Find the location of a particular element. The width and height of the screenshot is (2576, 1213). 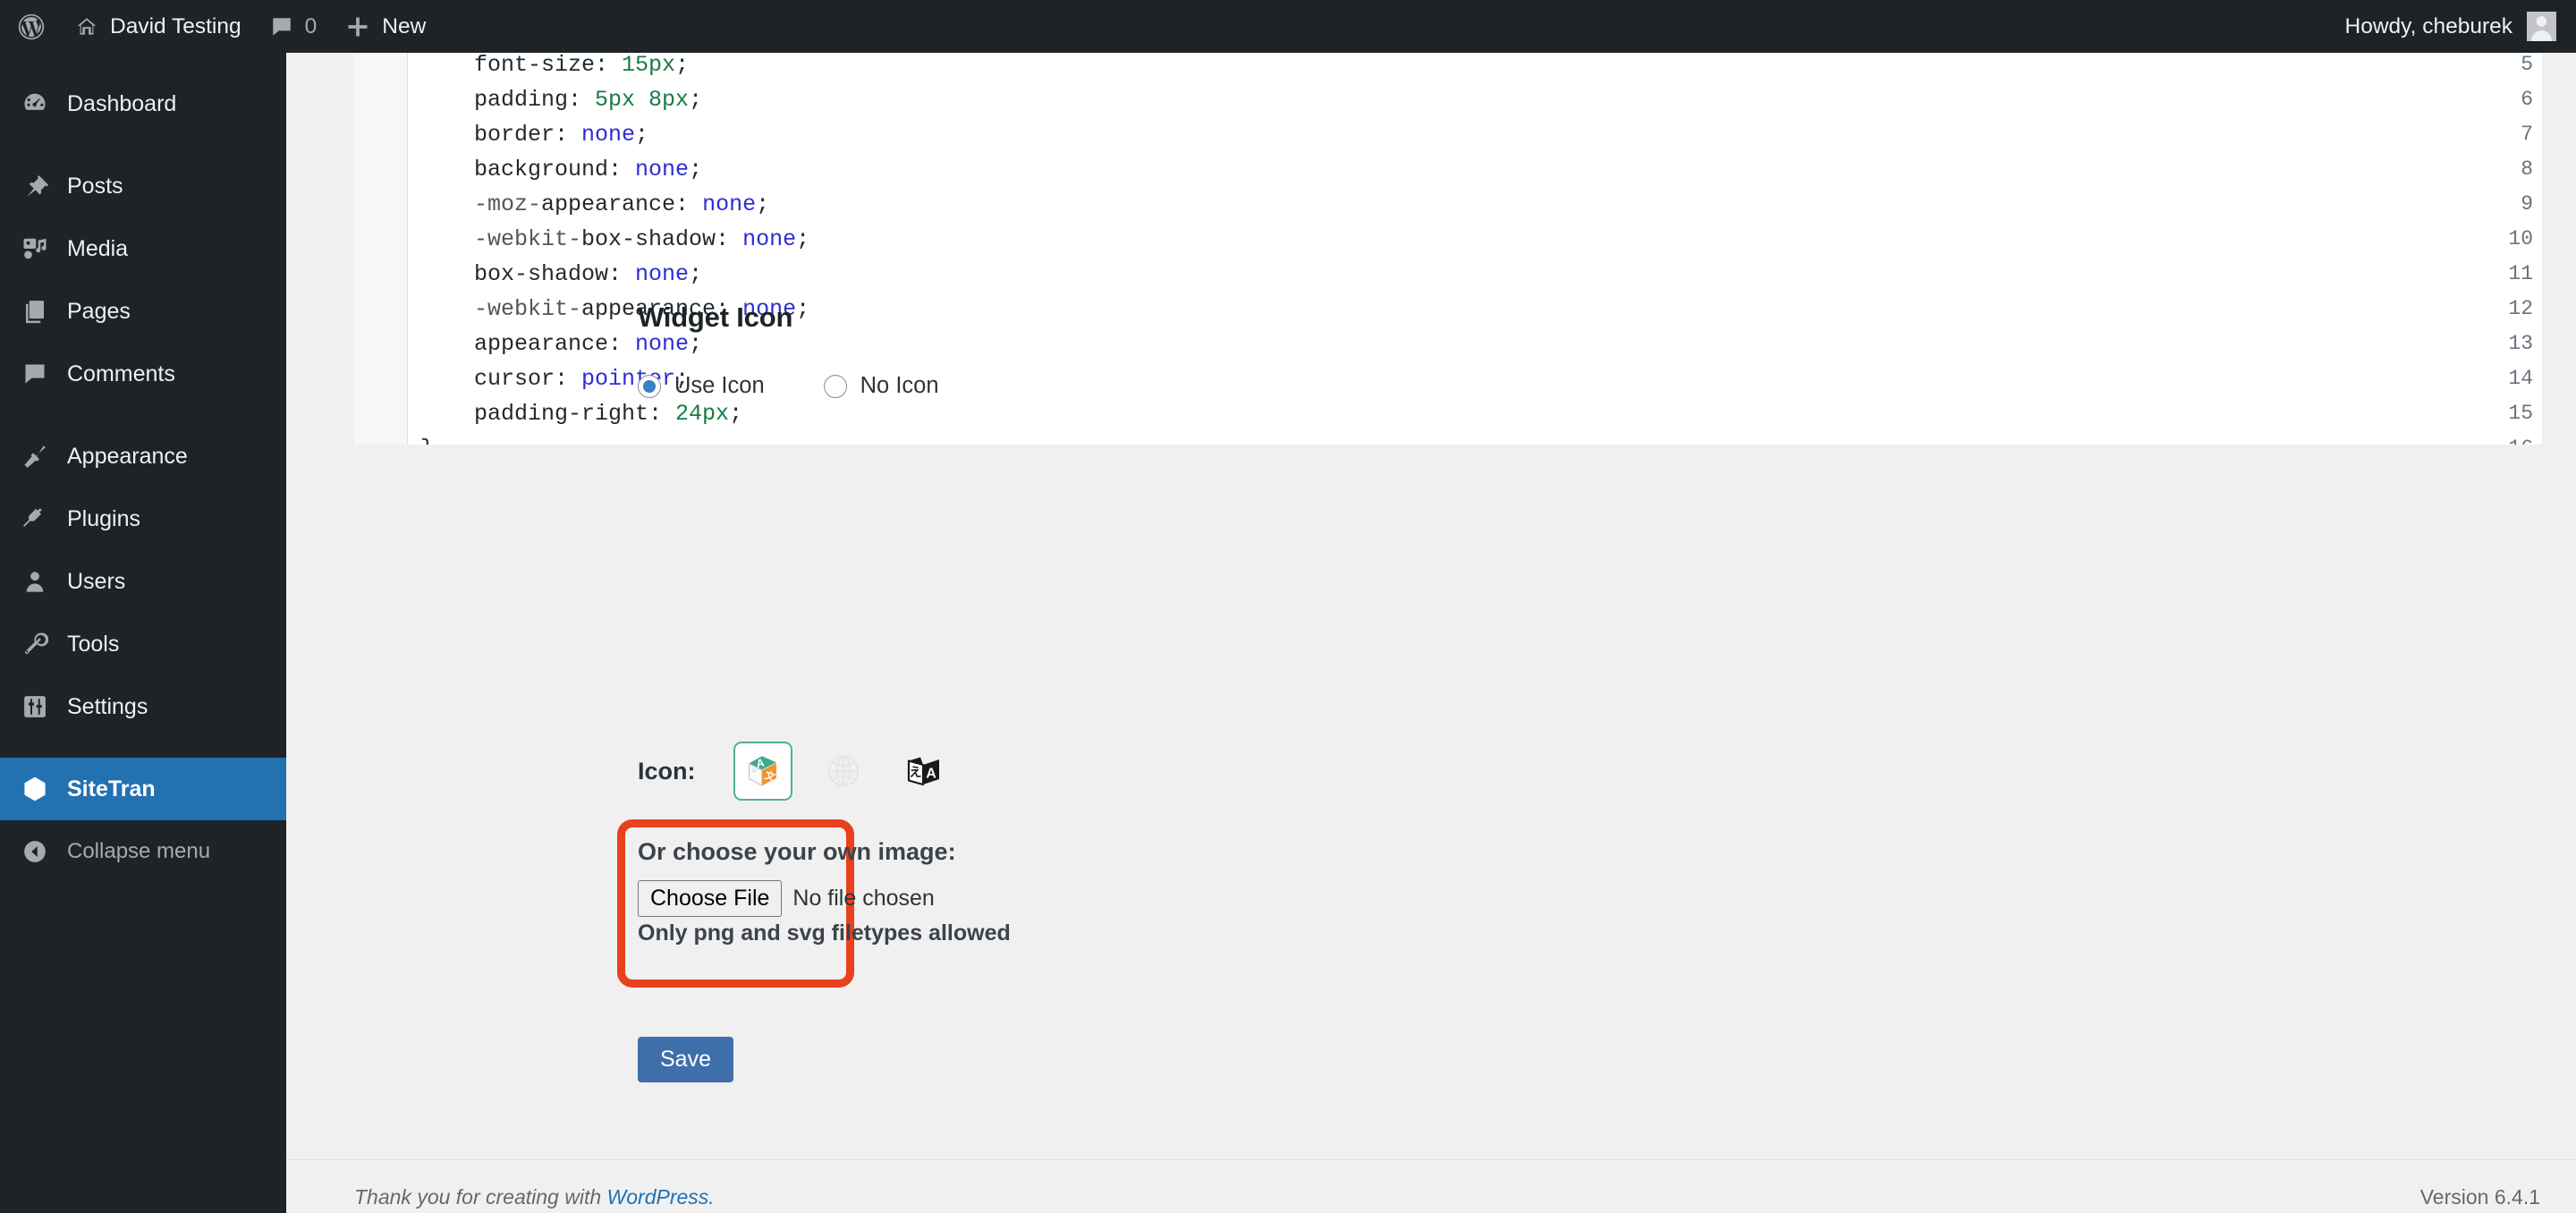

editor-line-number: 10 is located at coordinates (2520, 238).